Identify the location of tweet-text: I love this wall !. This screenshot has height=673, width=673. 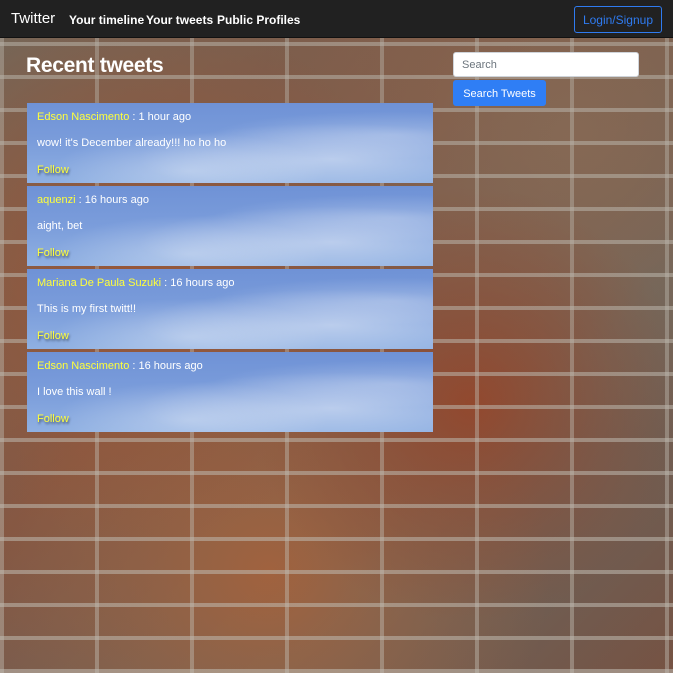
(74, 392).